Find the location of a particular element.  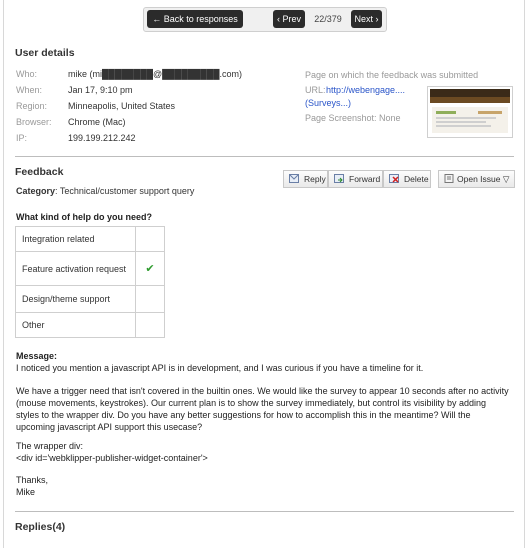

user-details-title: User details is located at coordinates (45, 53).